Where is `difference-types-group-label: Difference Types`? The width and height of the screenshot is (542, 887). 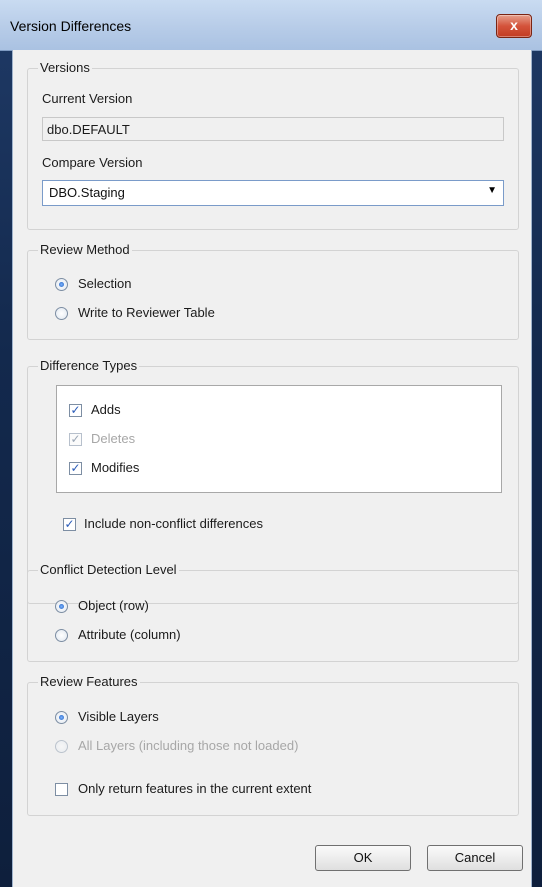
difference-types-group-label: Difference Types is located at coordinates (89, 365).